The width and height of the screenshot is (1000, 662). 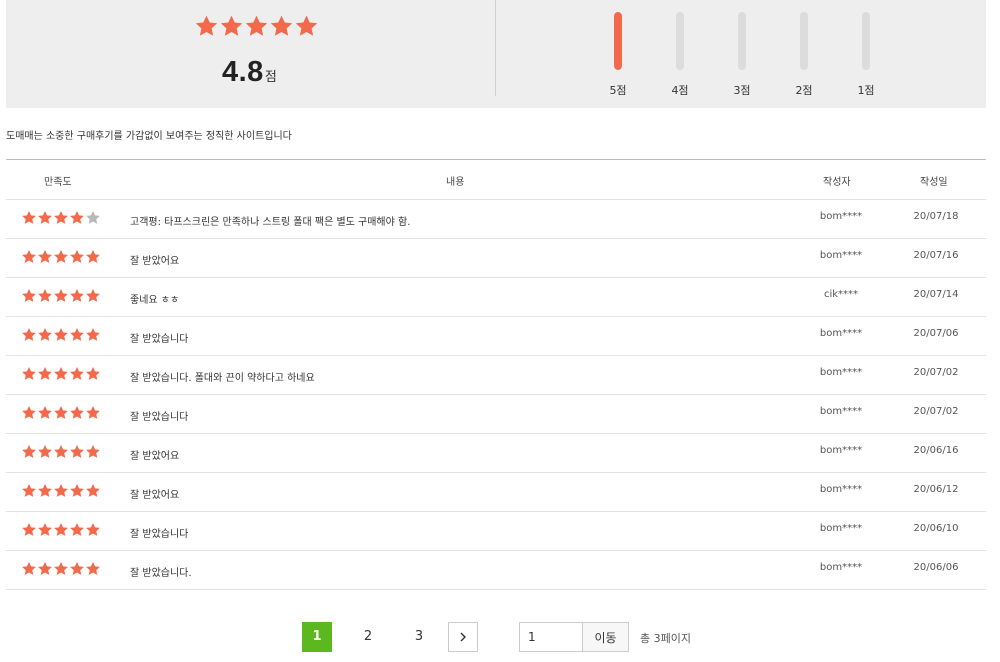 What do you see at coordinates (496, 570) in the screenshot?
I see `table-row: 잘 받았습니다. bom**** 20/06/06` at bounding box center [496, 570].